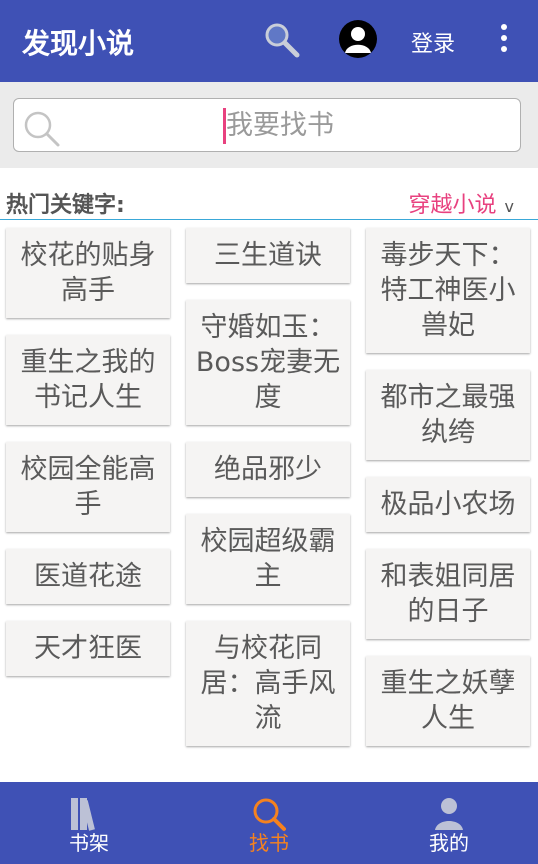  I want to click on avatar-icon, so click(358, 39).